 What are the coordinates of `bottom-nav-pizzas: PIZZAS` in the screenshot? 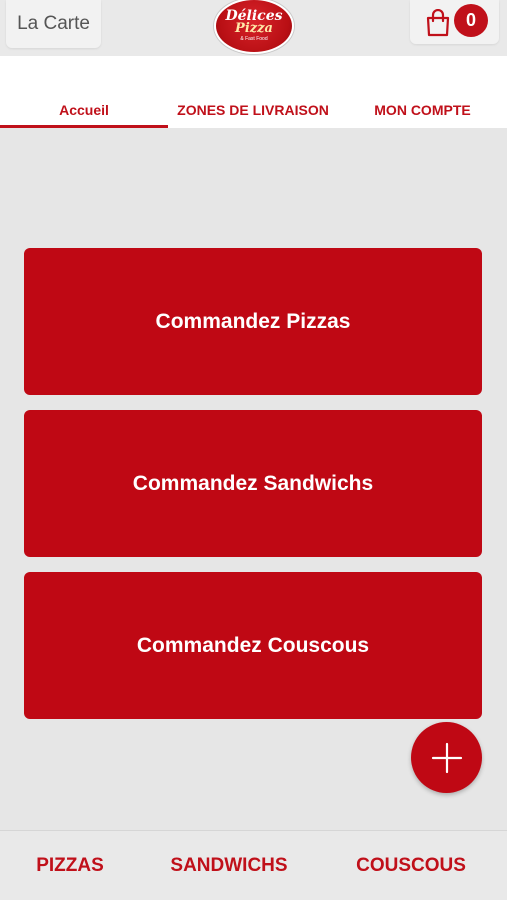 It's located at (70, 865).